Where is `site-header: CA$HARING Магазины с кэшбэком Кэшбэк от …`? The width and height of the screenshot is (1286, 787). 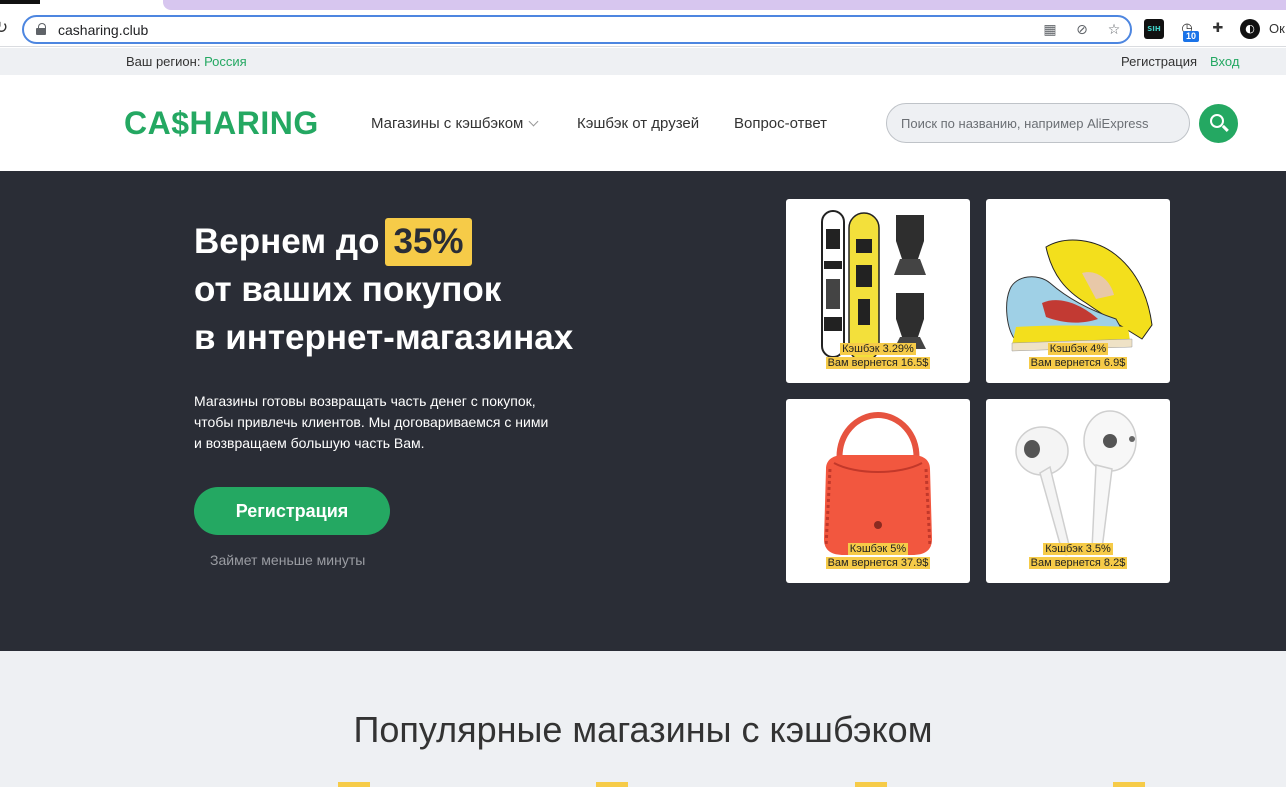 site-header: CA$HARING Магазины с кэшбэком Кэшбэк от … is located at coordinates (643, 123).